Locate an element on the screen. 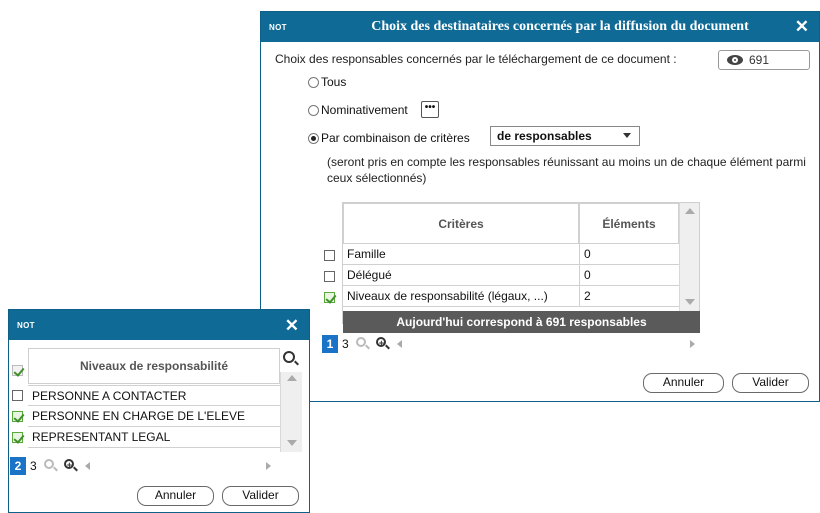  combo-type-select: de responsables is located at coordinates (565, 136).